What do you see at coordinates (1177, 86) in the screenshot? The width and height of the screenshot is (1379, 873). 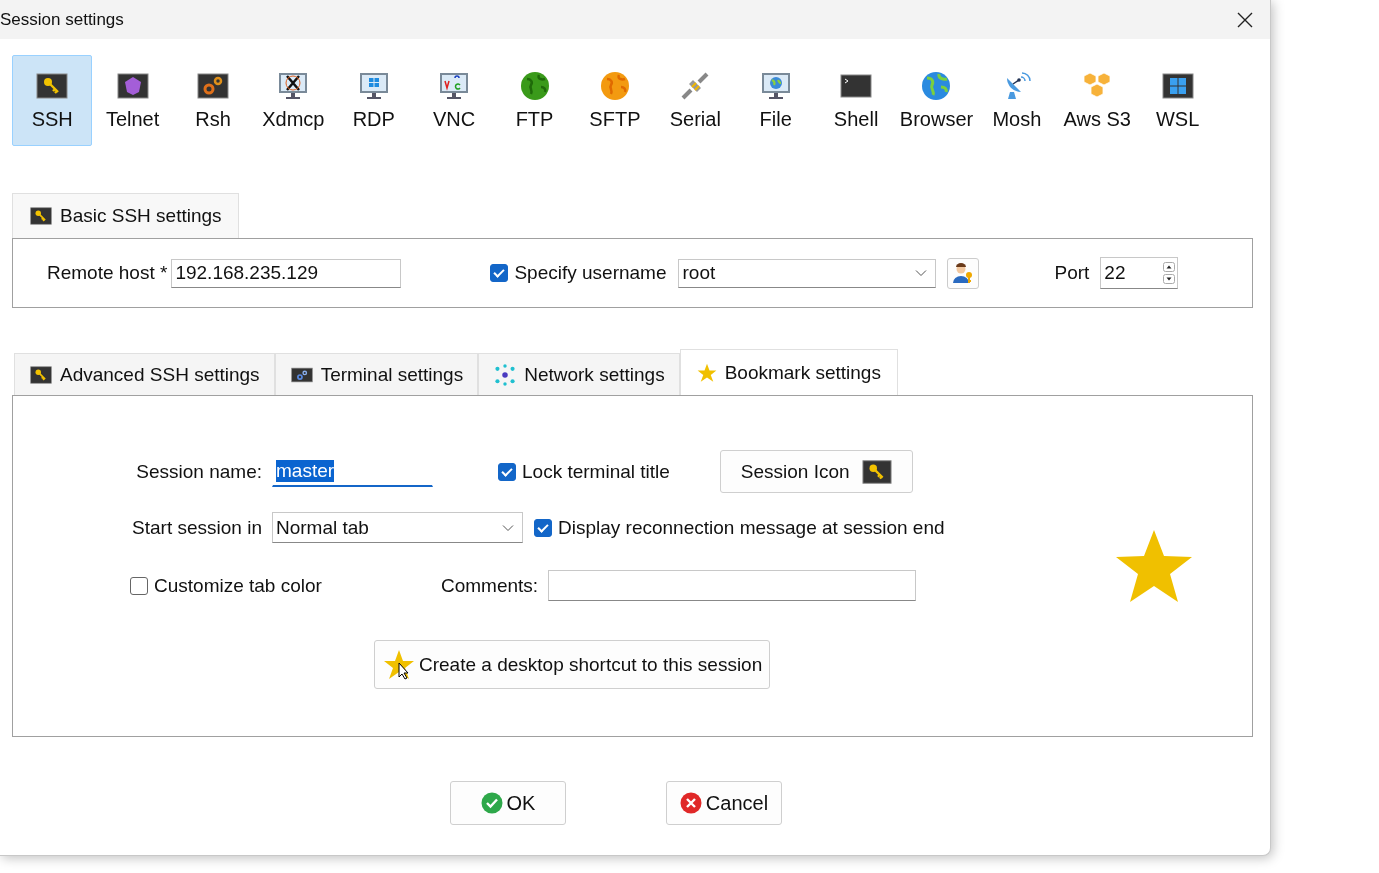 I see `windows-logo-icon` at bounding box center [1177, 86].